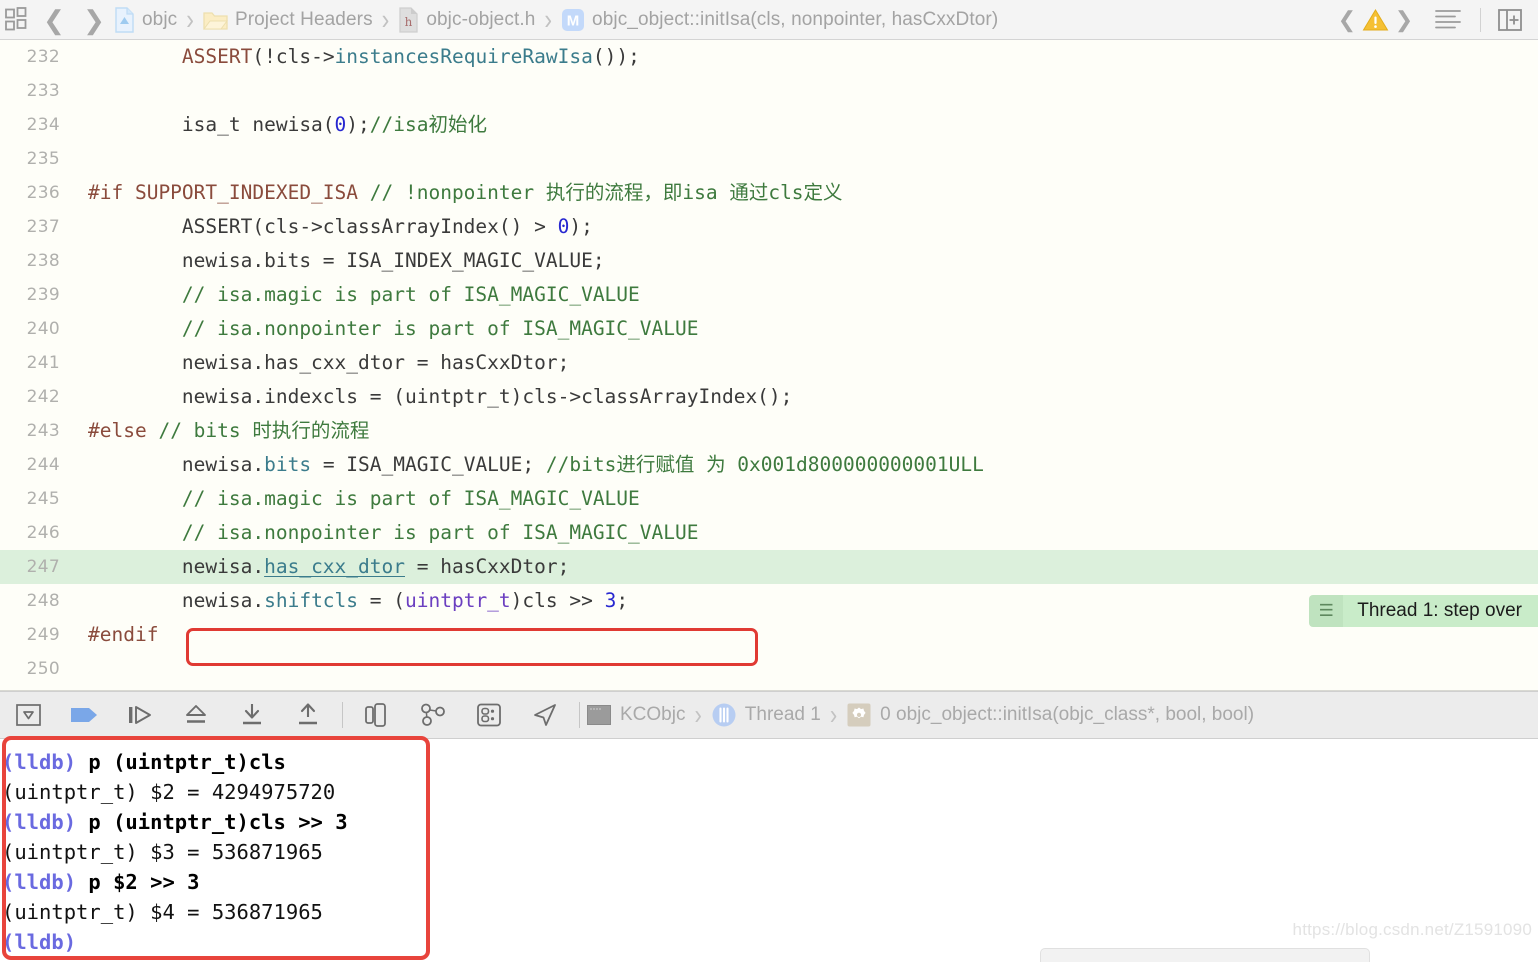 The height and width of the screenshot is (962, 1538). Describe the element at coordinates (43, 57) in the screenshot. I see `line-number: 232` at that location.